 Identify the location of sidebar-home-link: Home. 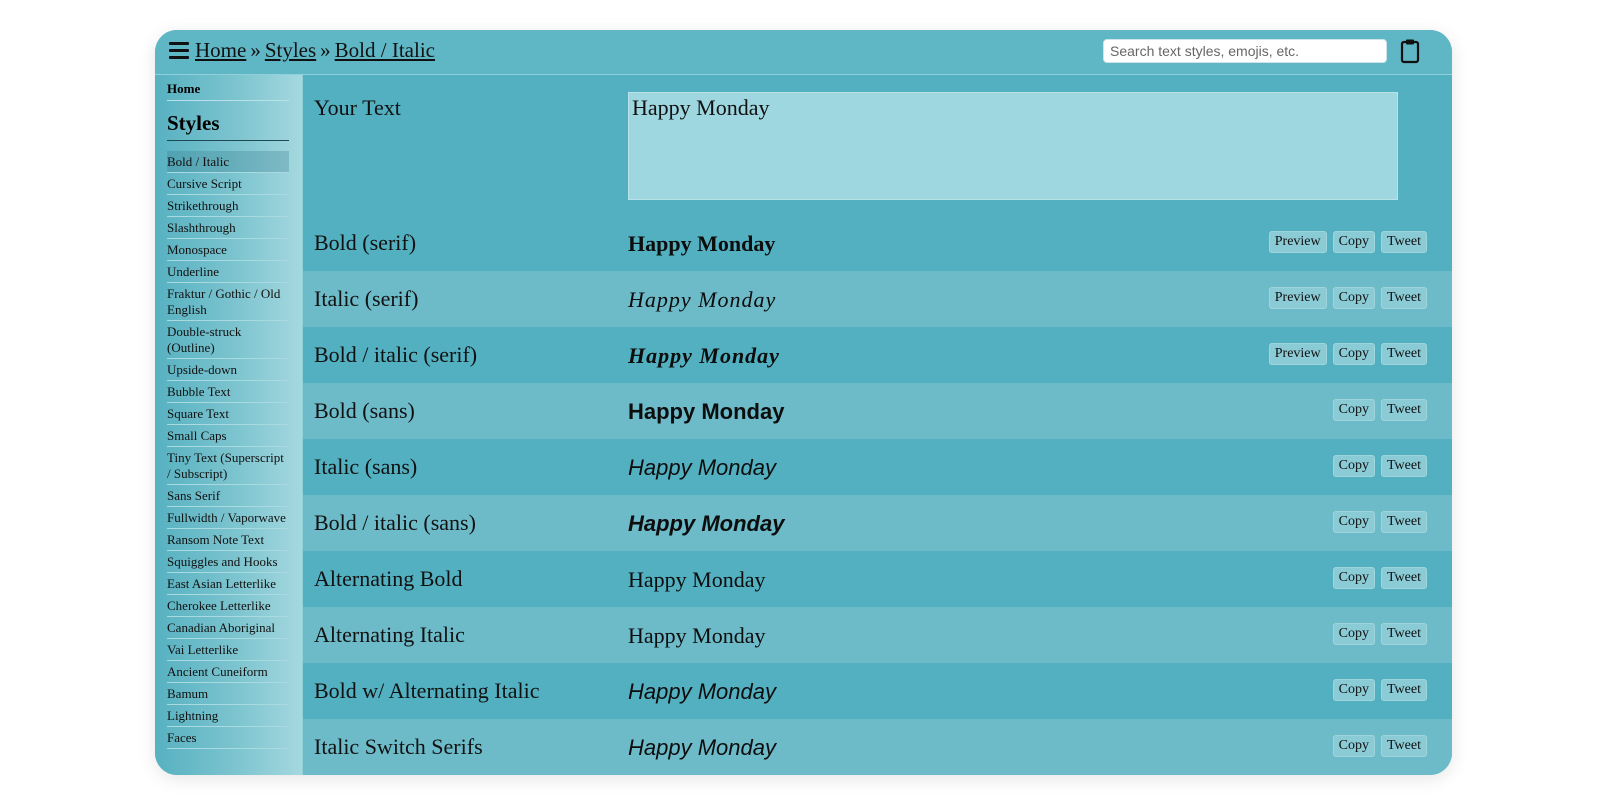
(228, 91).